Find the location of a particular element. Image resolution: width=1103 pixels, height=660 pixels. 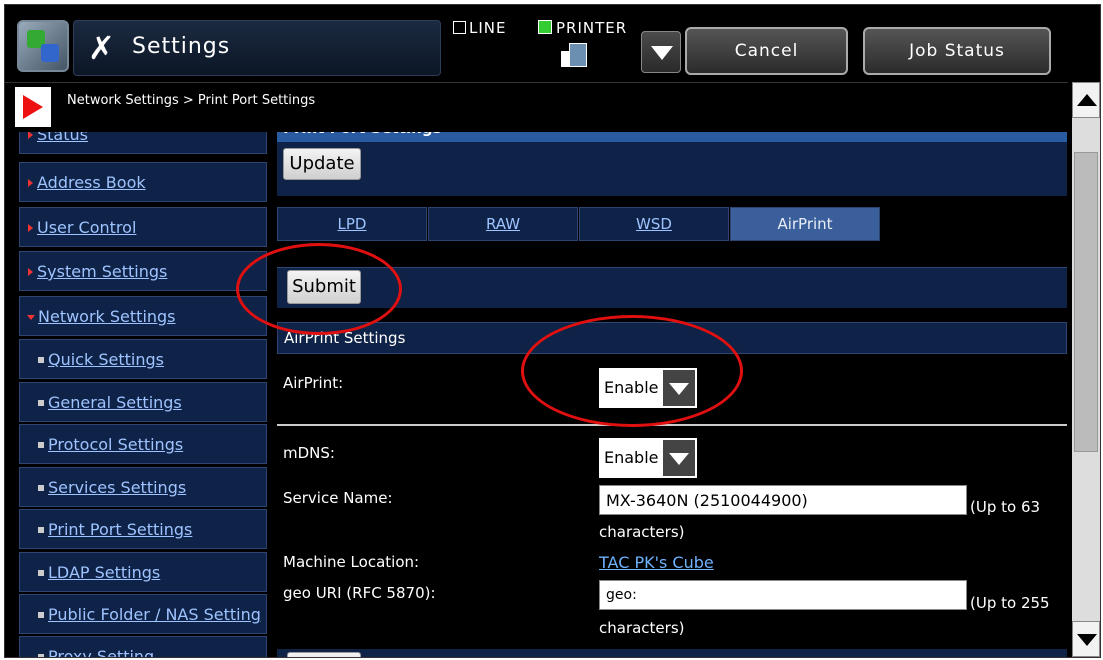

app-switch-icon is located at coordinates (43, 46).